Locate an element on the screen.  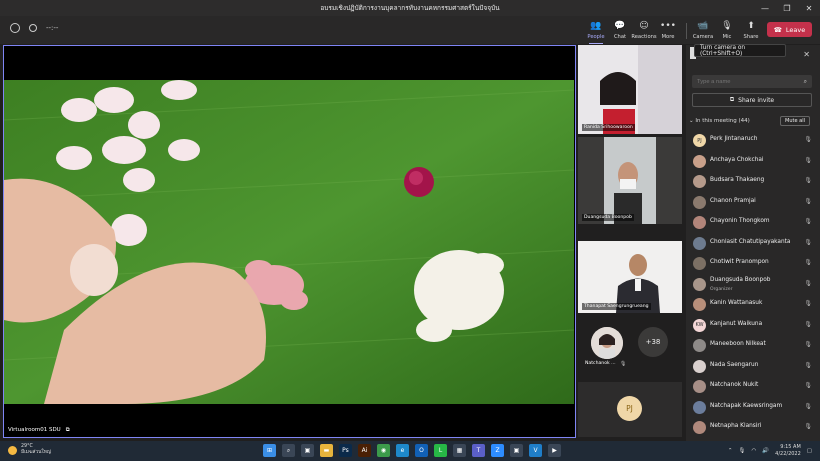
participant-avatar: PJ is located at coordinates (699, 140).